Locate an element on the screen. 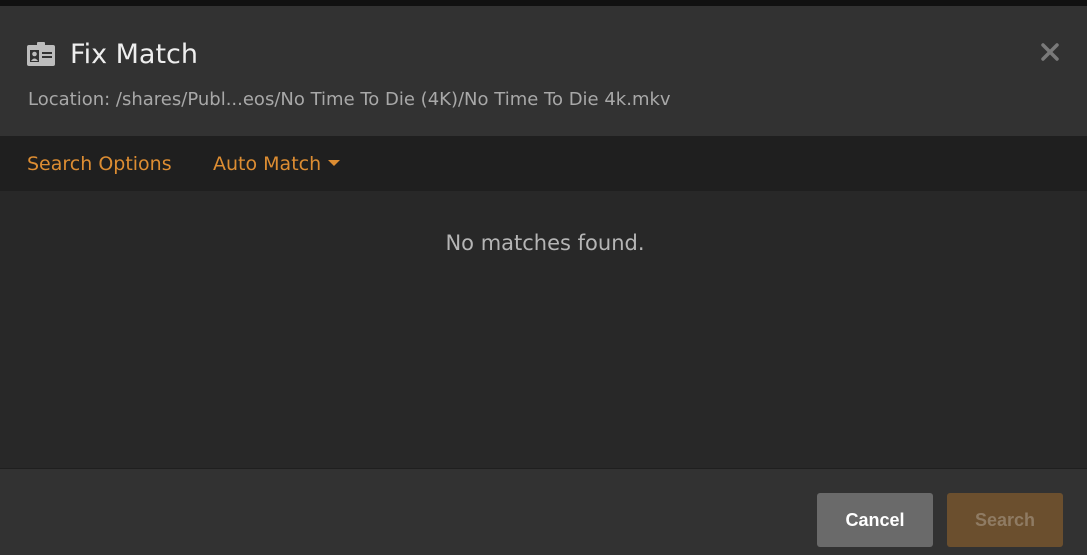  close-icon is located at coordinates (1050, 56).